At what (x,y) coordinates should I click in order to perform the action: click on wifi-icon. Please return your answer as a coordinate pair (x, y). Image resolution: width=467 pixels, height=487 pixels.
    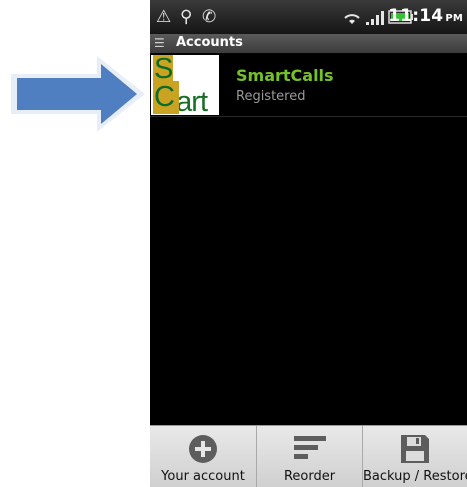
    Looking at the image, I should click on (352, 19).